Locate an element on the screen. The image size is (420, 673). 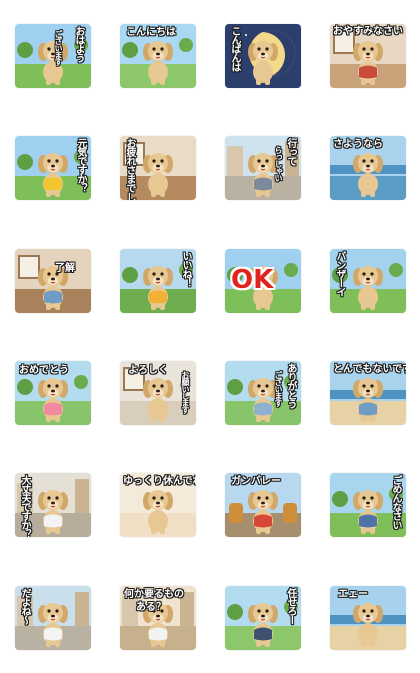
sticker-11: OK is located at coordinates (263, 281).